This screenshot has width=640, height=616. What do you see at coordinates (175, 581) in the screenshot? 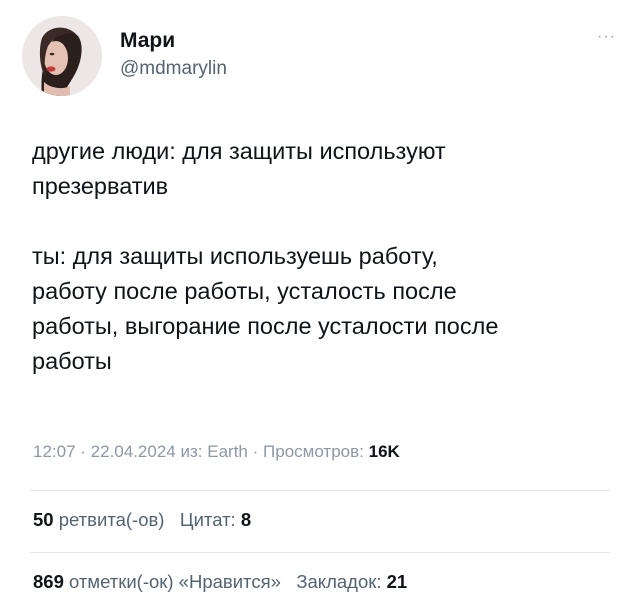
I see `likes-label: отметки(-ок) «Нравится»` at bounding box center [175, 581].